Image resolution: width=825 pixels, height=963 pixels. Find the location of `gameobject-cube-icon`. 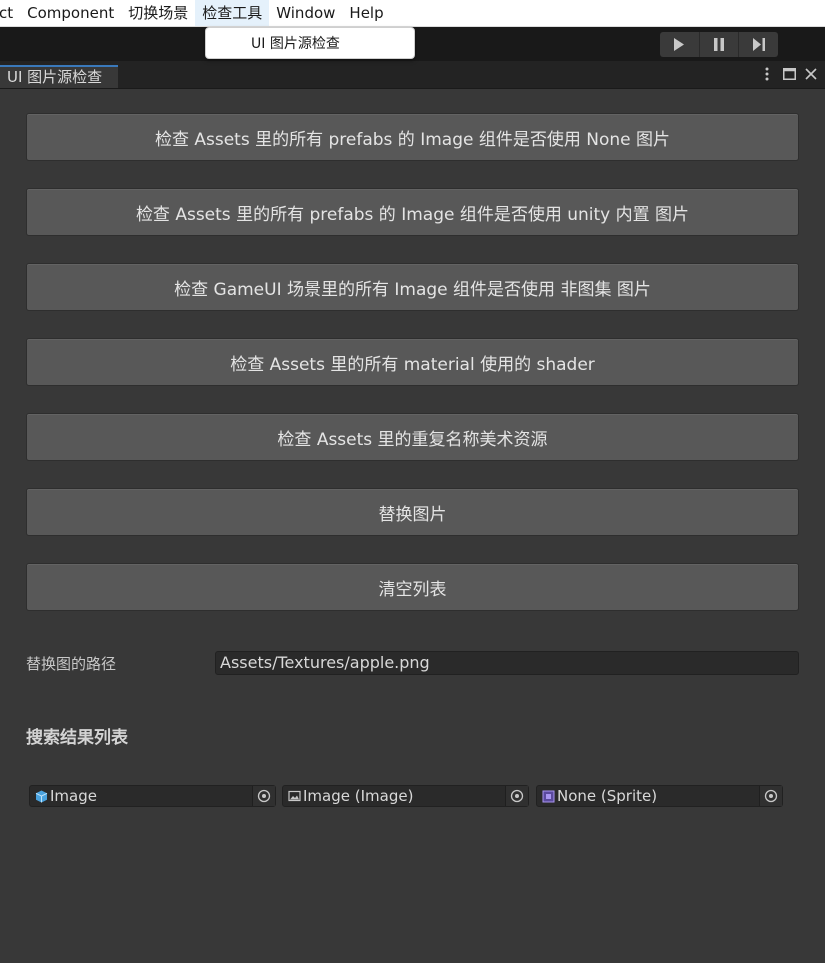

gameobject-cube-icon is located at coordinates (41, 796).